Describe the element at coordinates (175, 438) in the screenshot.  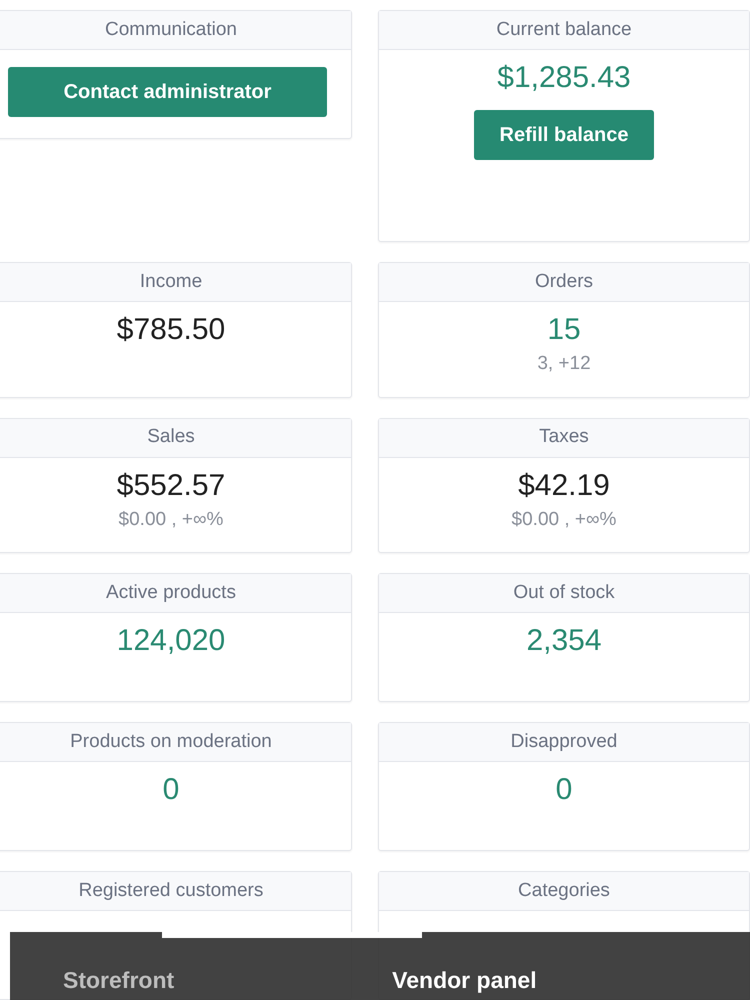
I see `card-title: Sales` at that location.